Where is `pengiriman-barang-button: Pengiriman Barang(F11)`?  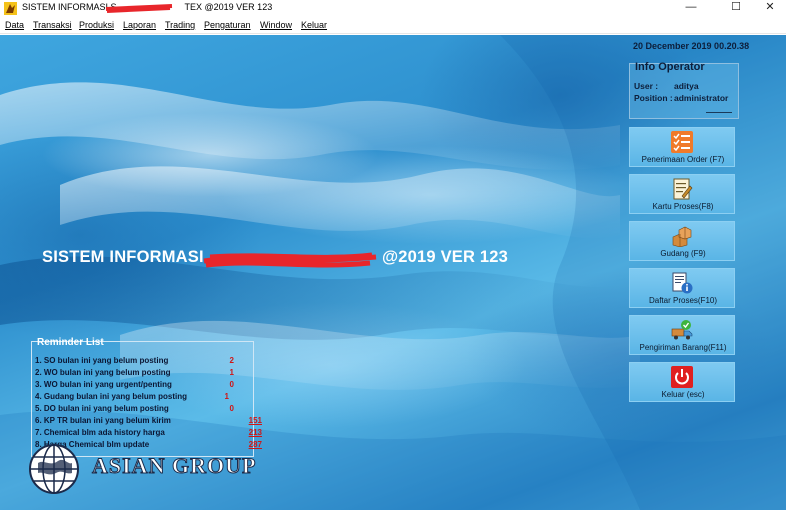
pengiriman-barang-button: Pengiriman Barang(F11) is located at coordinates (682, 335).